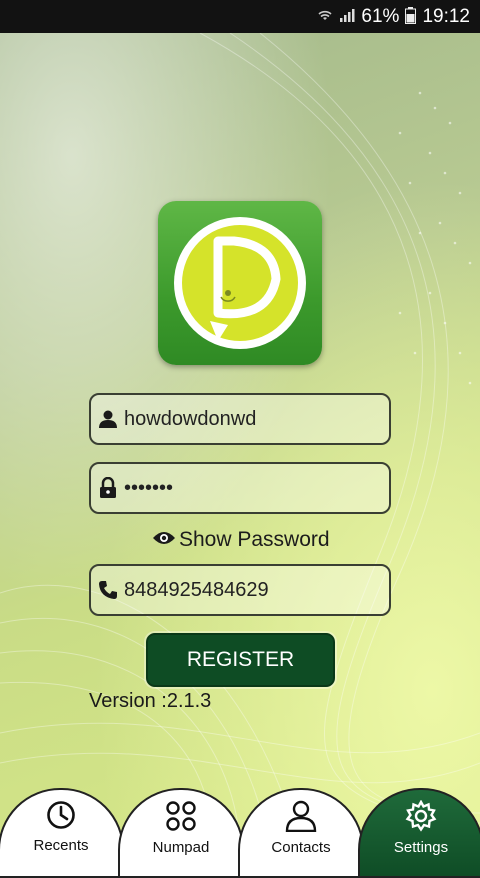  What do you see at coordinates (421, 847) in the screenshot?
I see `tab-settings-label: Settings` at bounding box center [421, 847].